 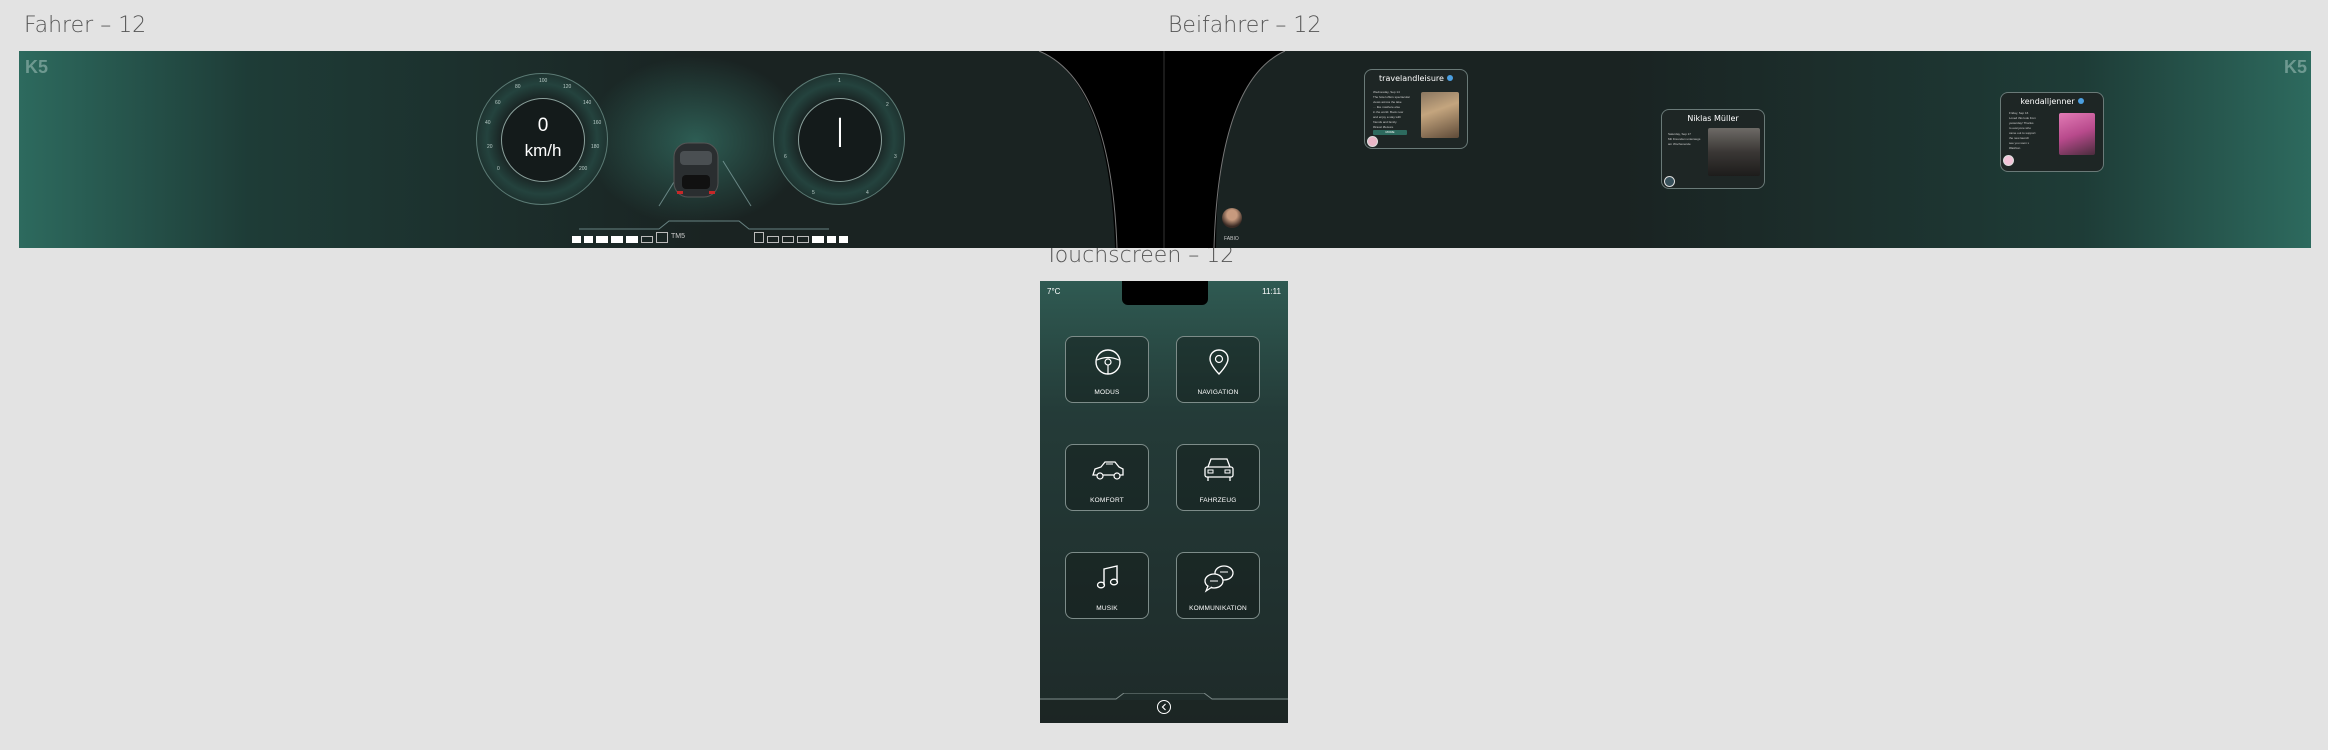 I want to click on speed-tick: 160, so click(x=597, y=123).